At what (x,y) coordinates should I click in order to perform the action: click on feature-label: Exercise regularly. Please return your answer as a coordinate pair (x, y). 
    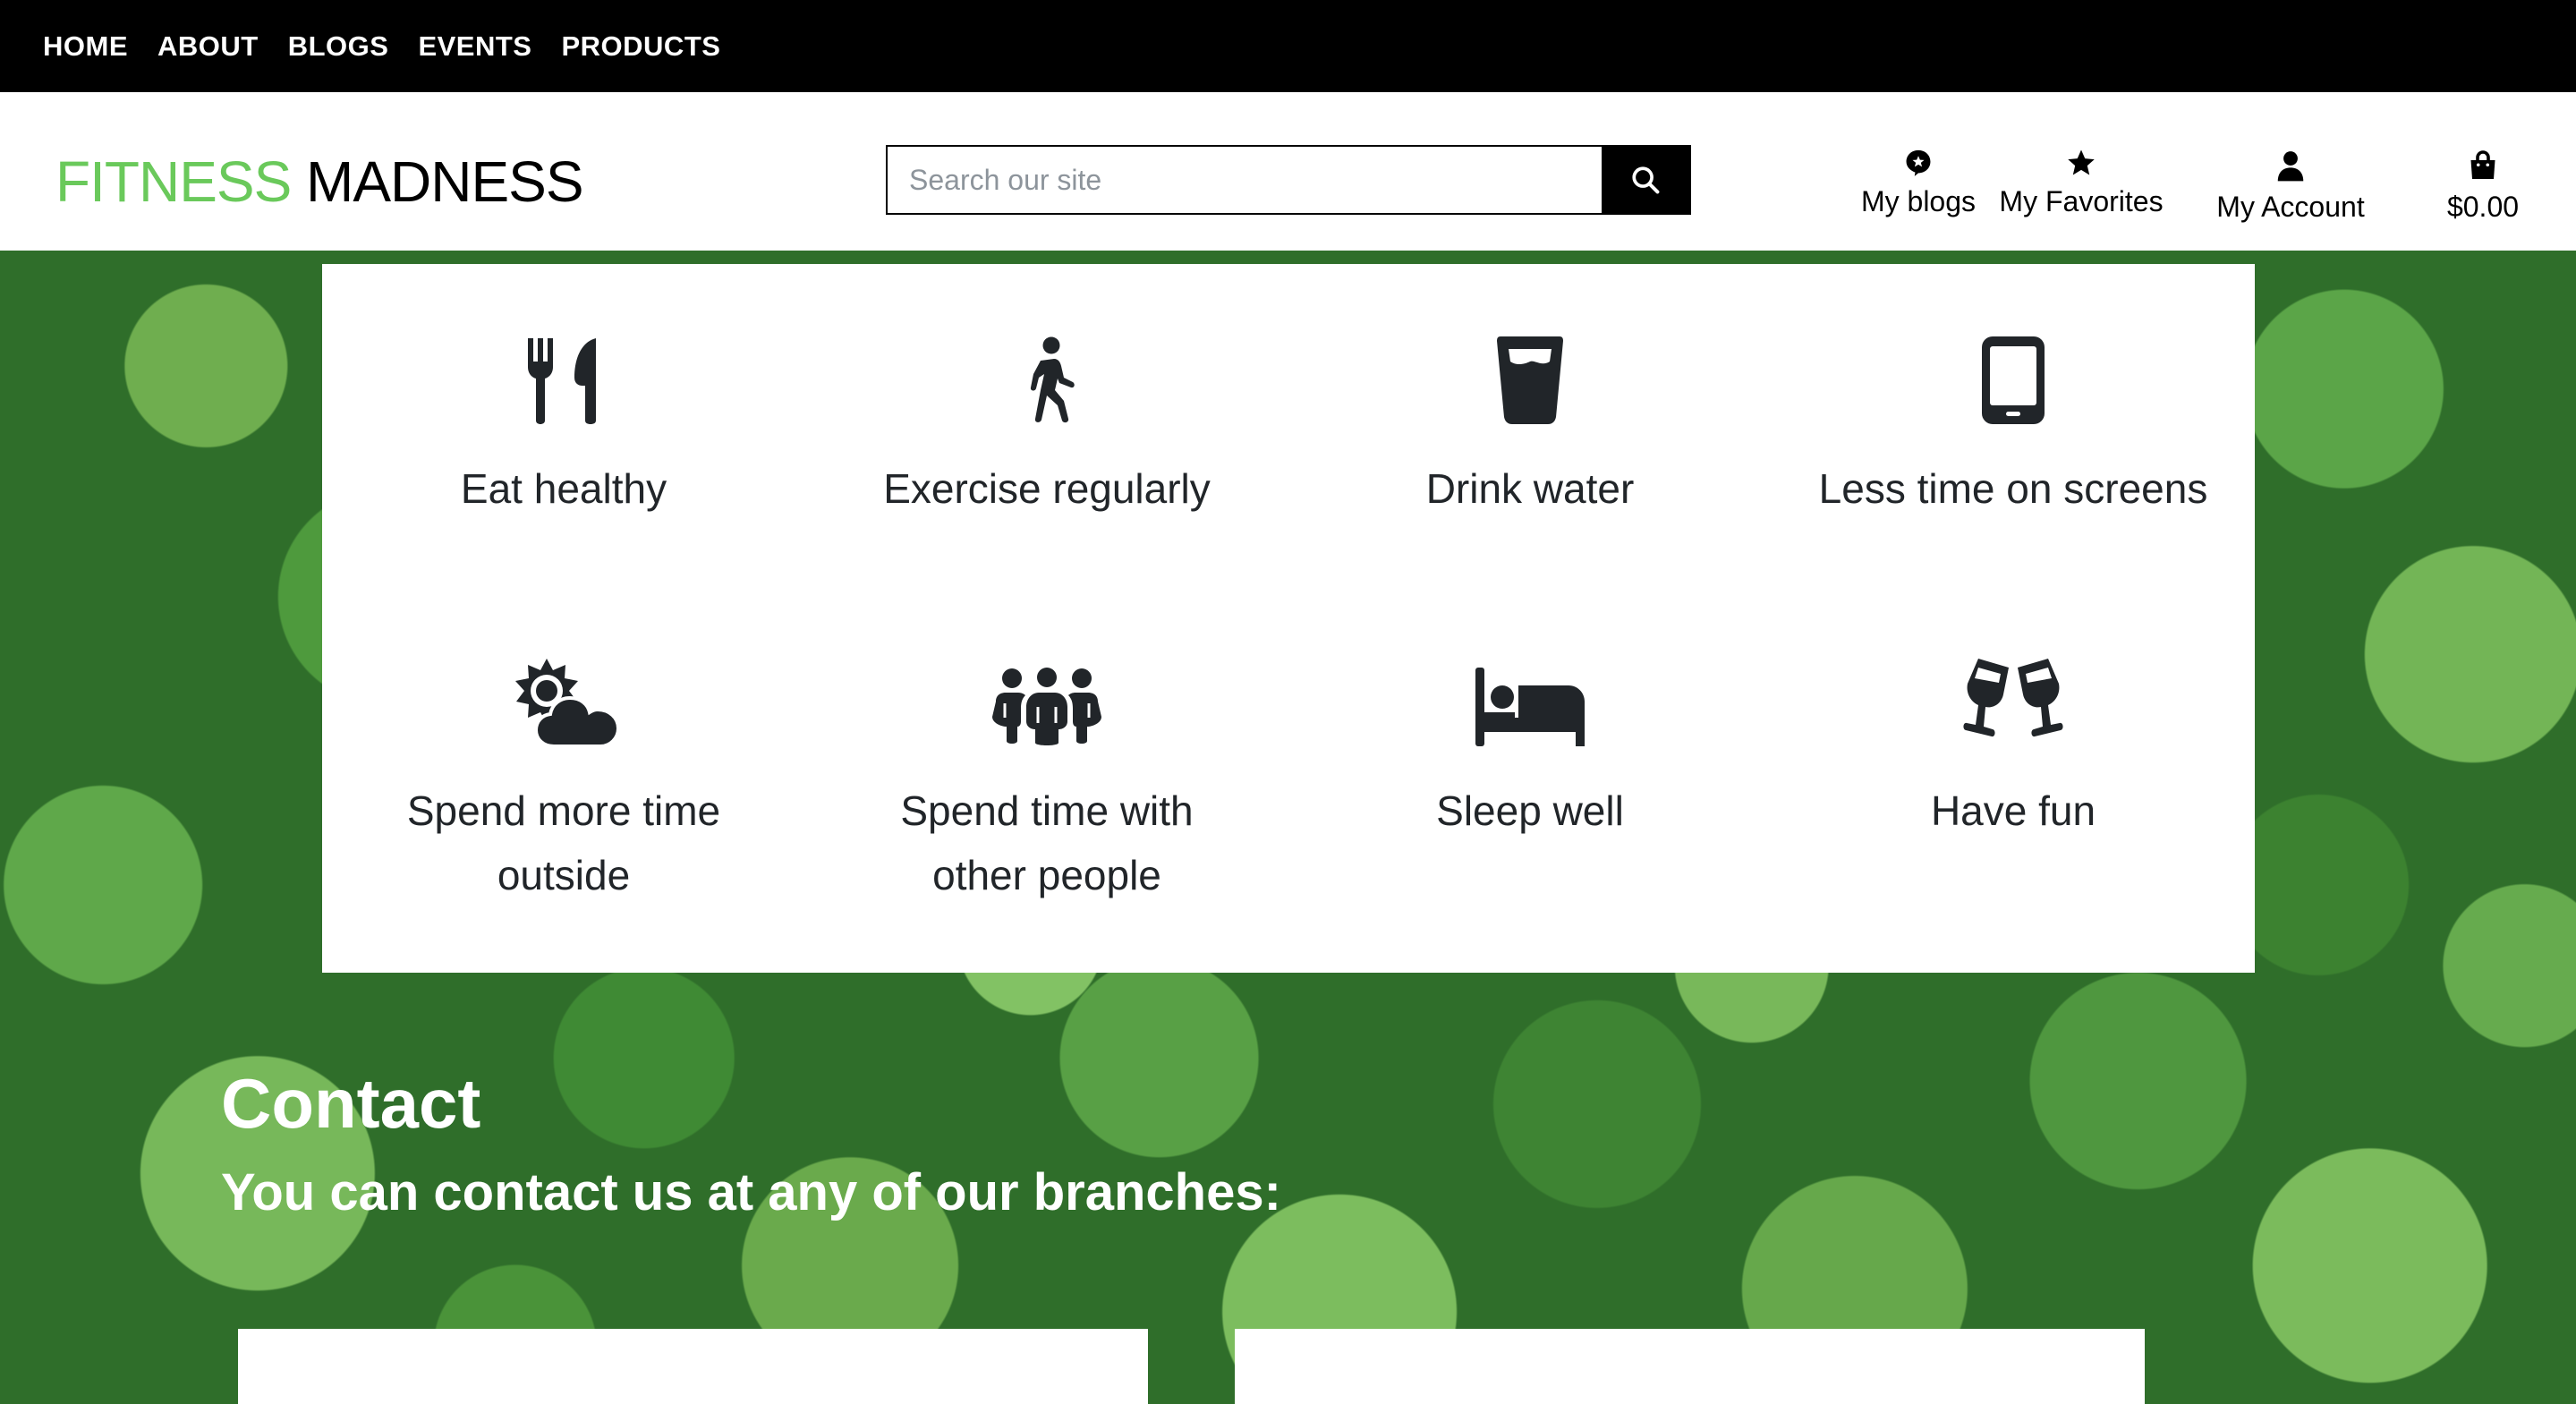
    Looking at the image, I should click on (1047, 488).